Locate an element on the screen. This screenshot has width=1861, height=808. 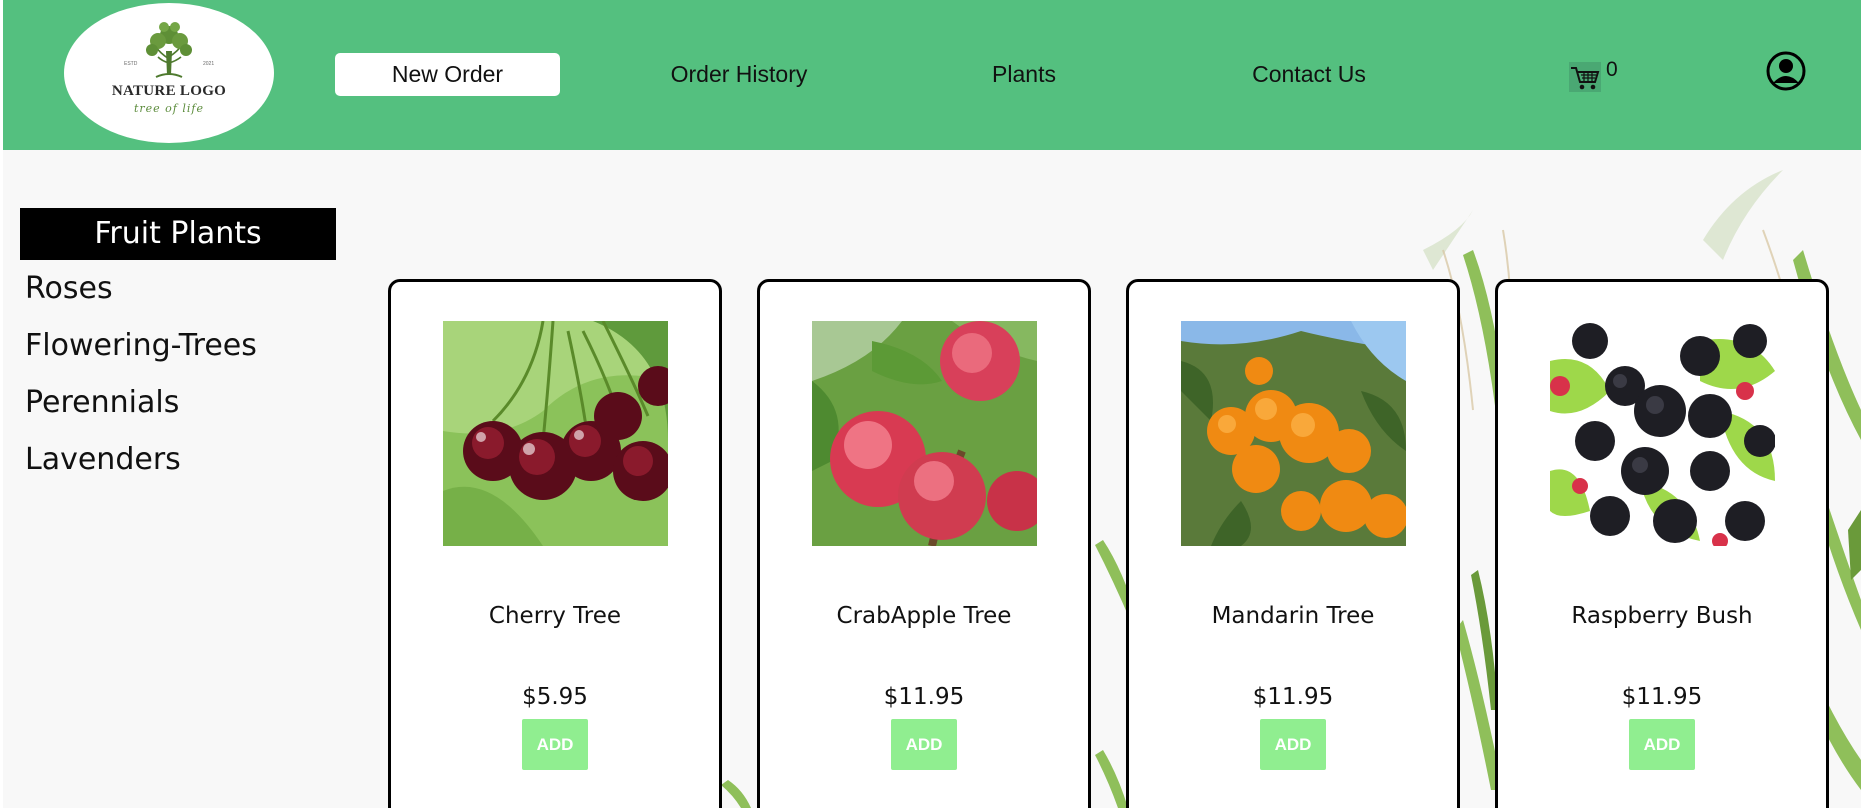
logo-estd-text: ESTD is located at coordinates (131, 64).